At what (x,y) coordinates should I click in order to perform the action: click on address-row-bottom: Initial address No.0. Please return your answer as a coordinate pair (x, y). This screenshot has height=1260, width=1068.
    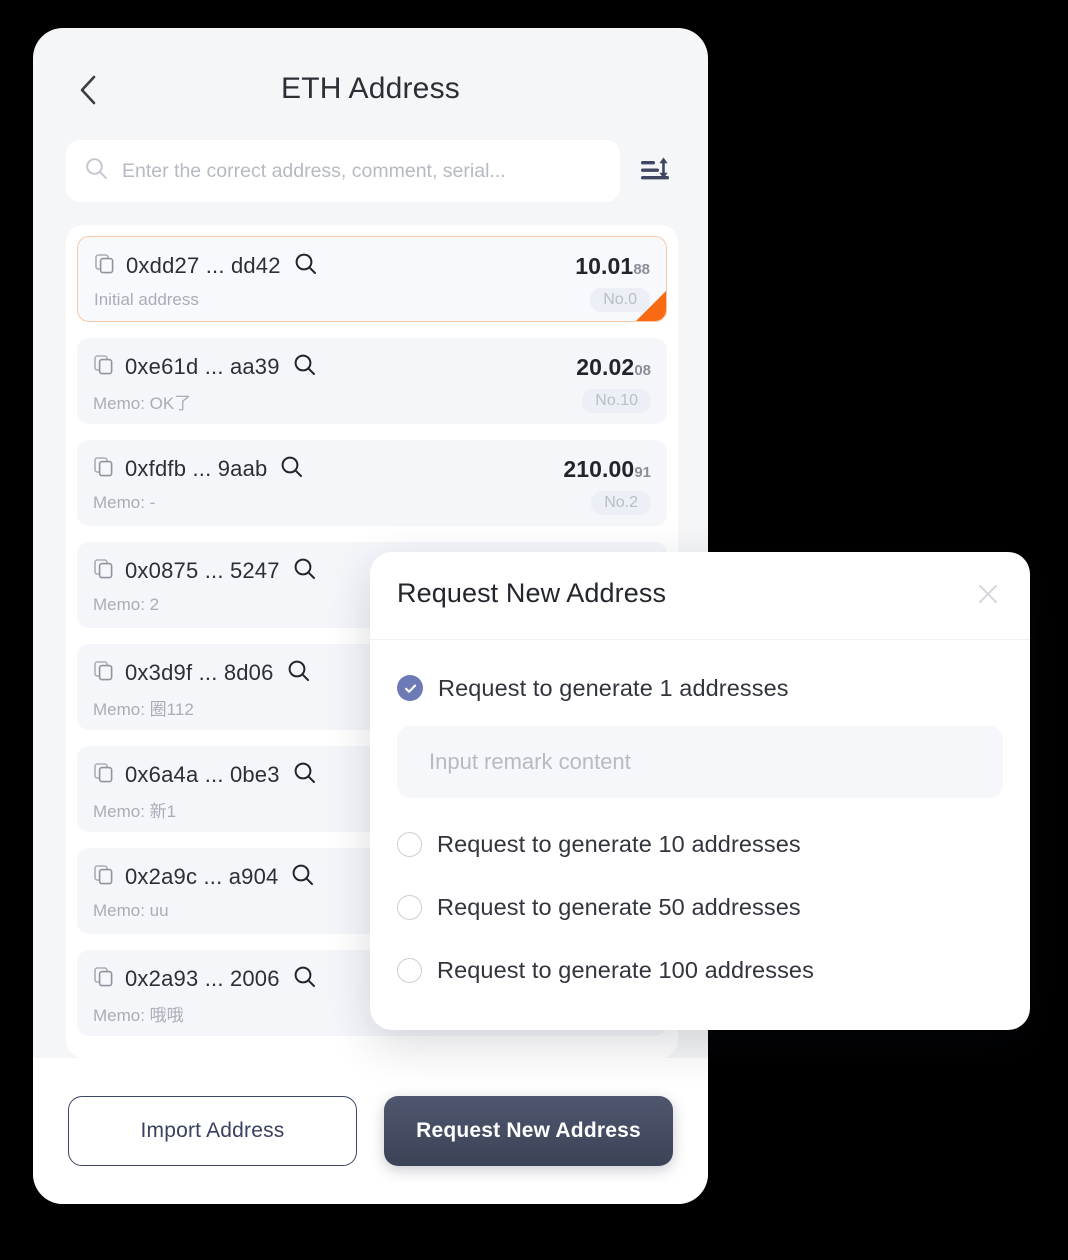
    Looking at the image, I should click on (372, 300).